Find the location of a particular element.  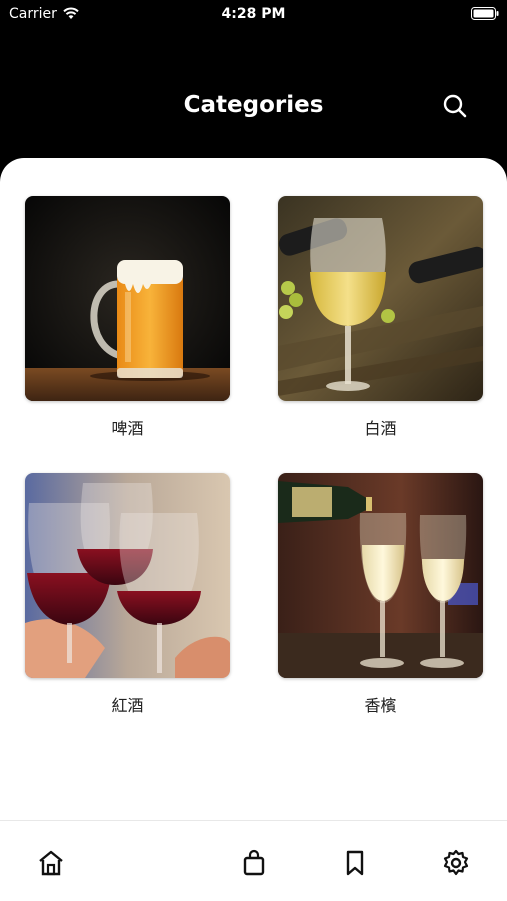

white-wine-image is located at coordinates (380, 298).